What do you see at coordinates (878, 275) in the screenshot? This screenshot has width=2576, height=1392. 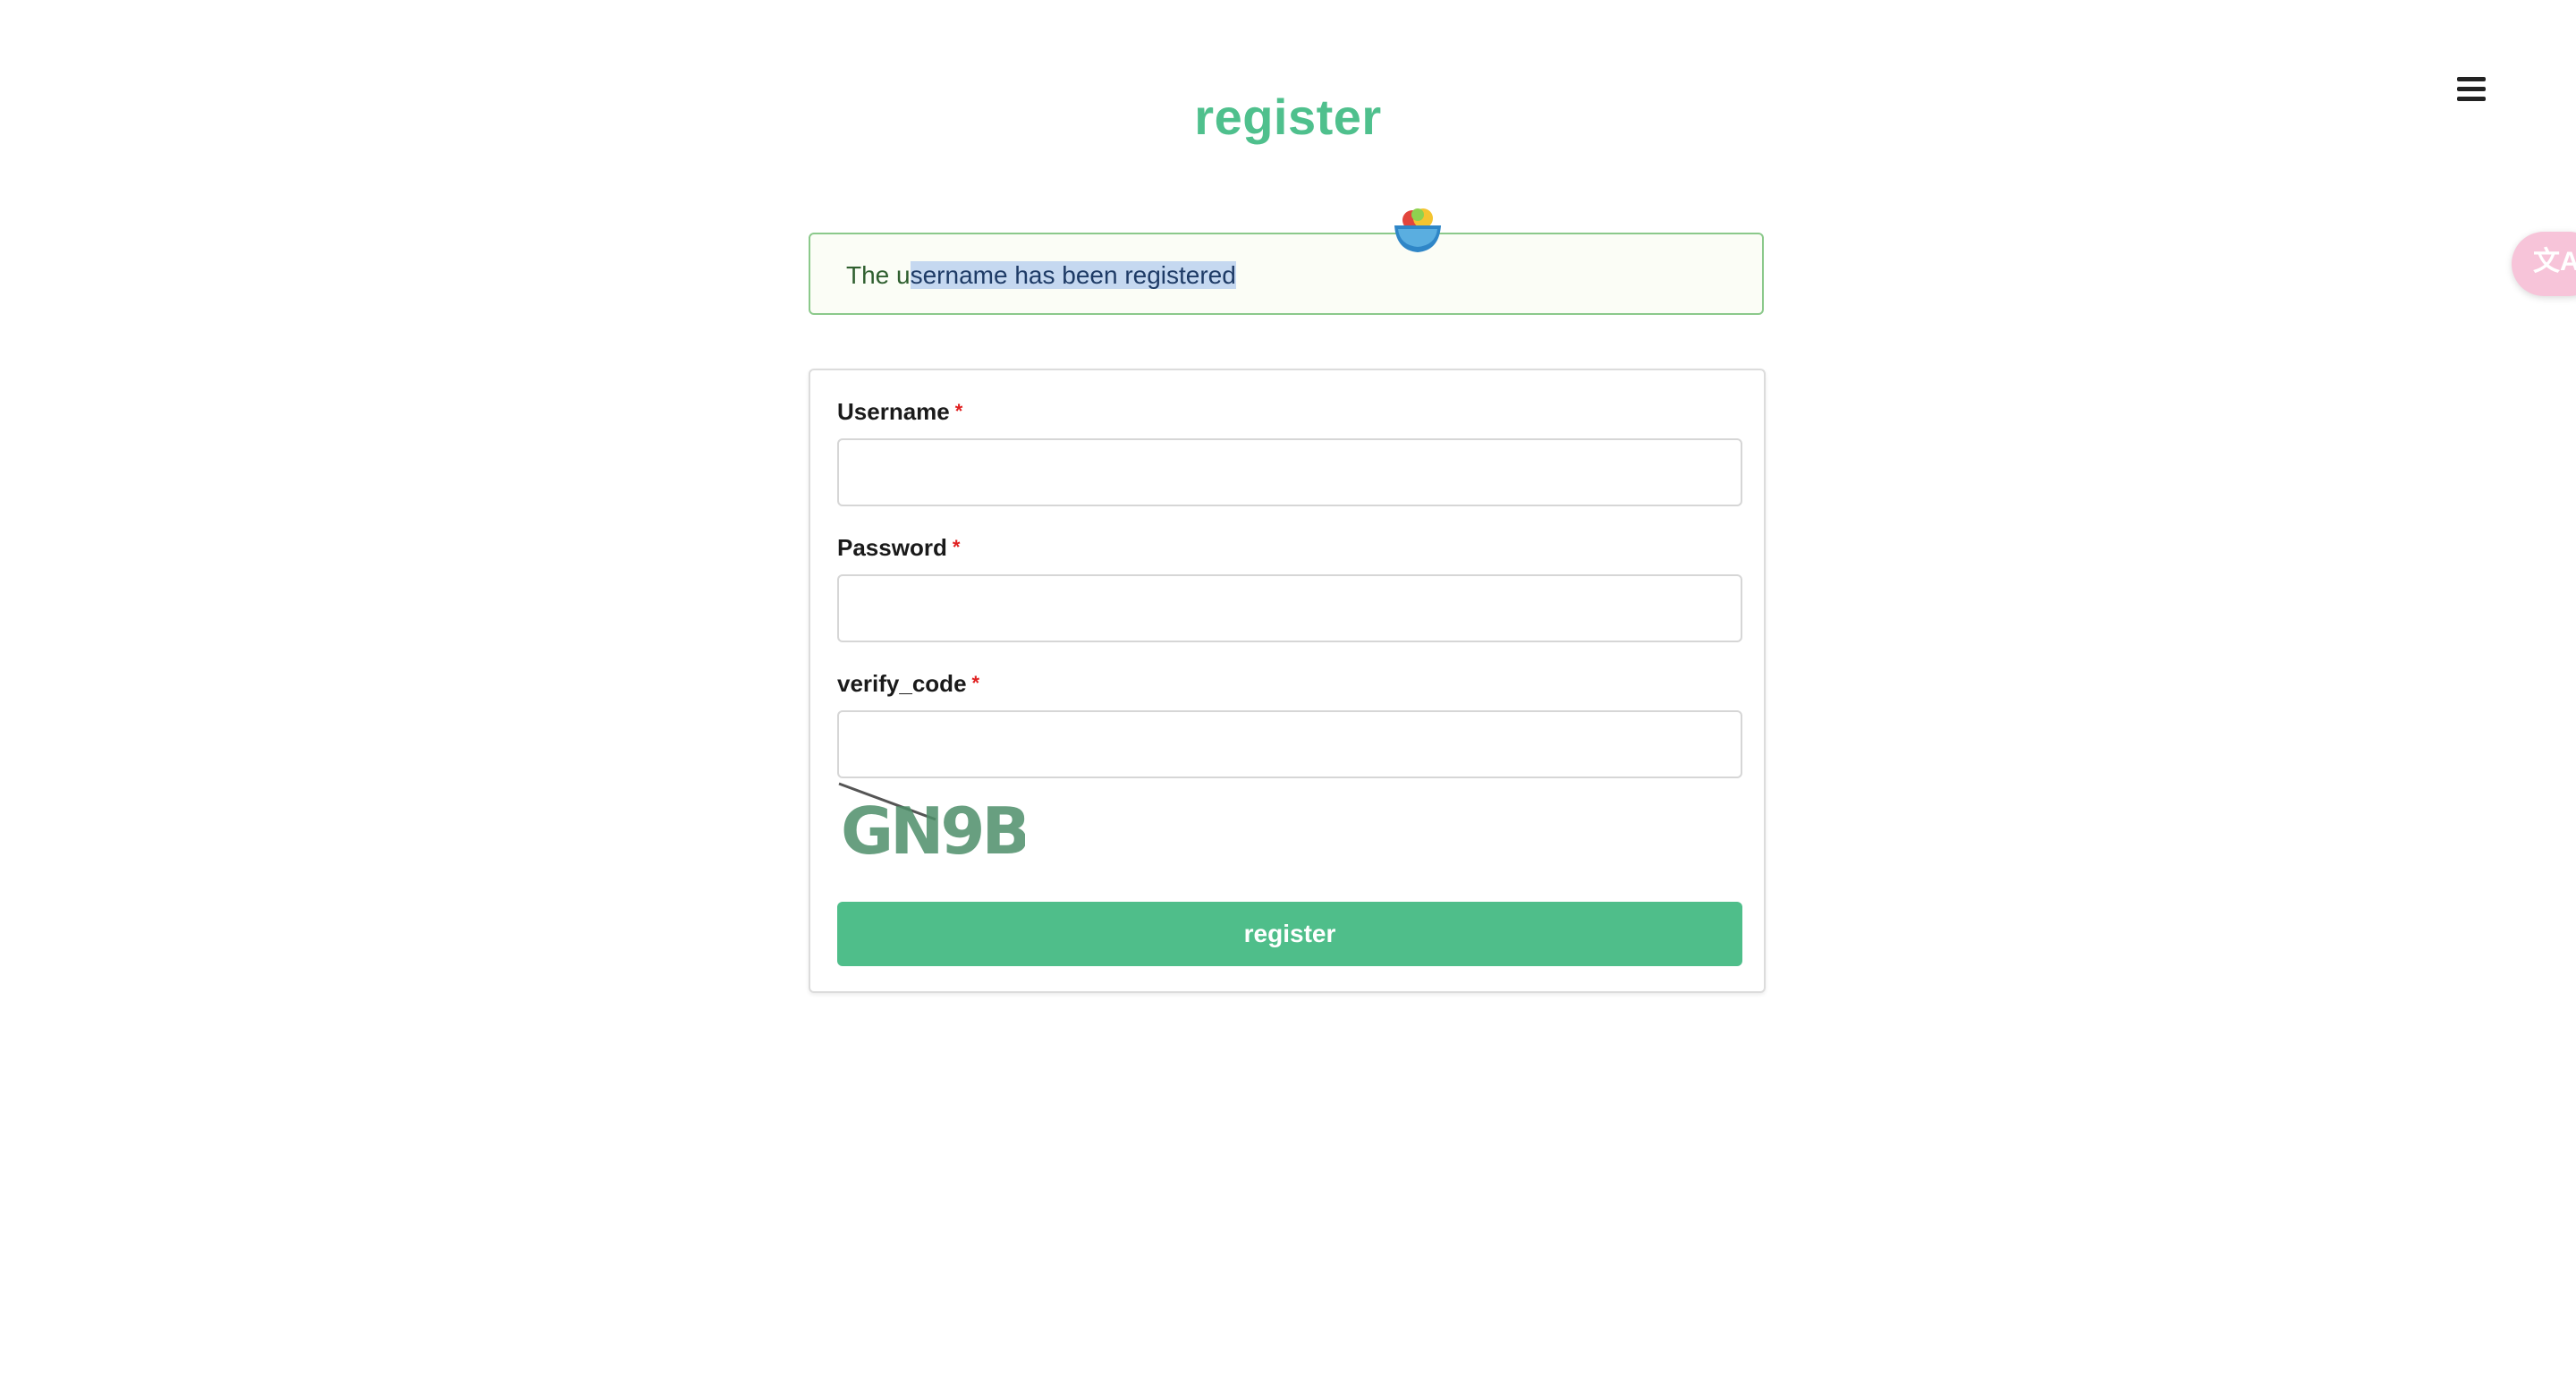 I see `alert-text-plain: The u` at bounding box center [878, 275].